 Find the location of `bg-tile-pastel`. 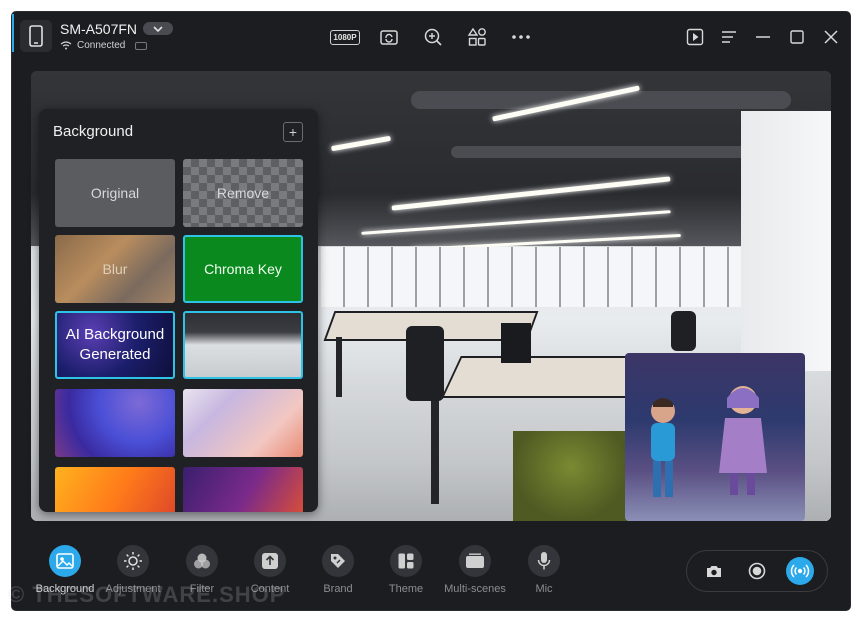

bg-tile-pastel is located at coordinates (243, 423).